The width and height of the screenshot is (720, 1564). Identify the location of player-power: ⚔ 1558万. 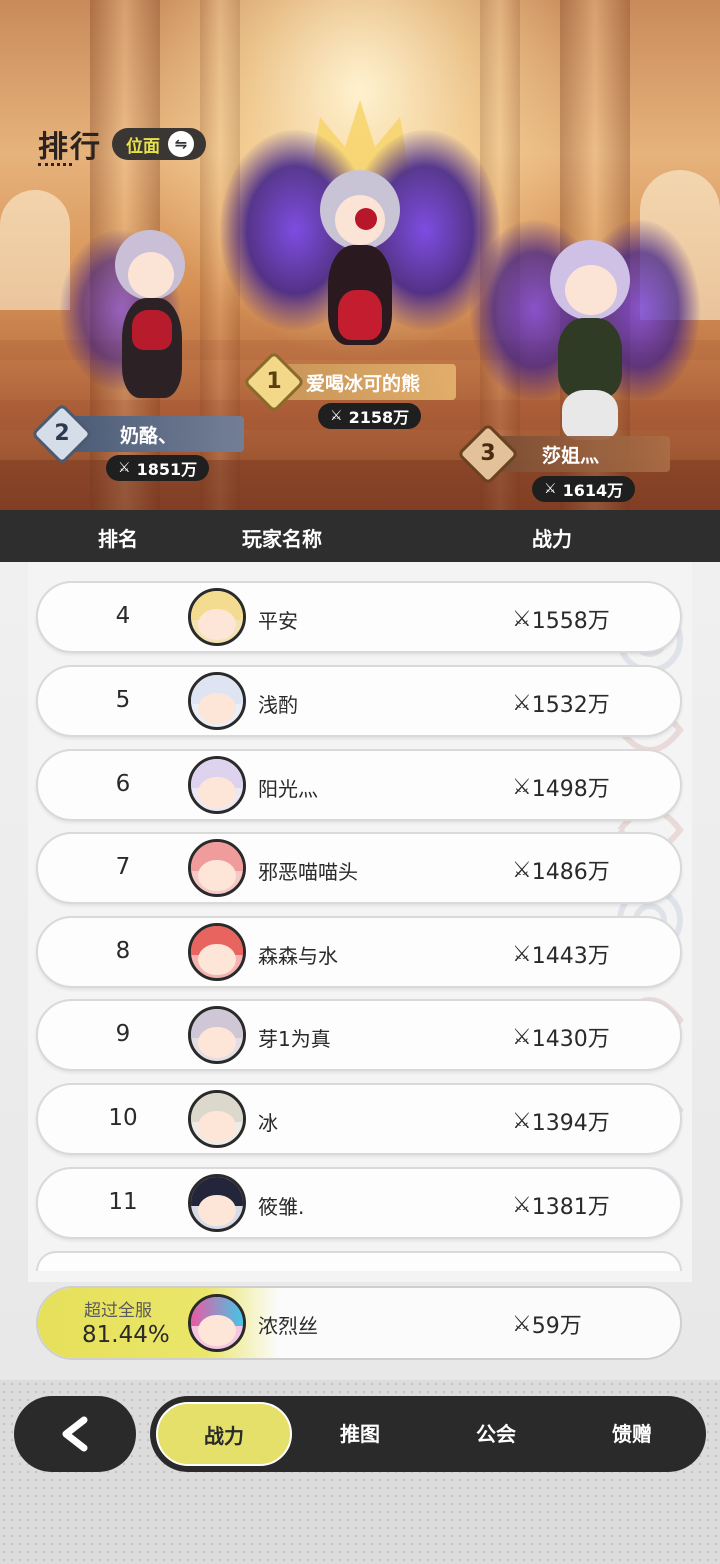
(561, 620).